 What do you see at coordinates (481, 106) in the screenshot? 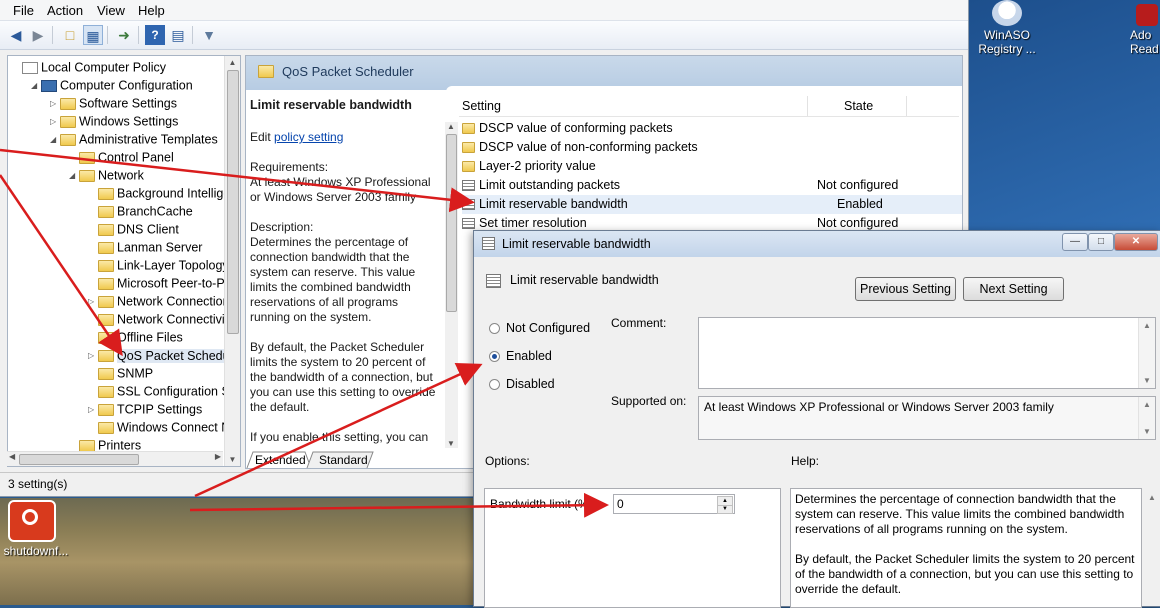
I see `column-setting: Setting` at bounding box center [481, 106].